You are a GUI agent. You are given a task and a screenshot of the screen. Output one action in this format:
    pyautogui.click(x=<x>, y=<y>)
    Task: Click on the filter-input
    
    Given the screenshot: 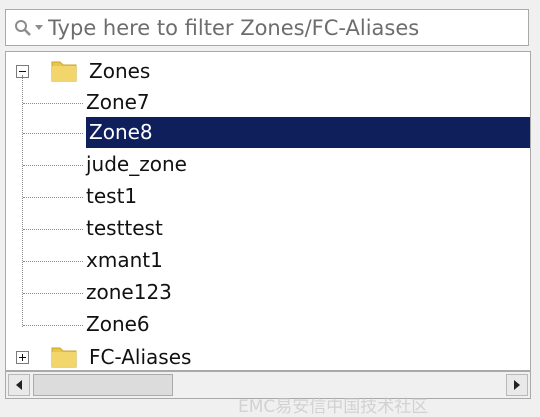 What is the action you would take?
    pyautogui.click(x=283, y=27)
    